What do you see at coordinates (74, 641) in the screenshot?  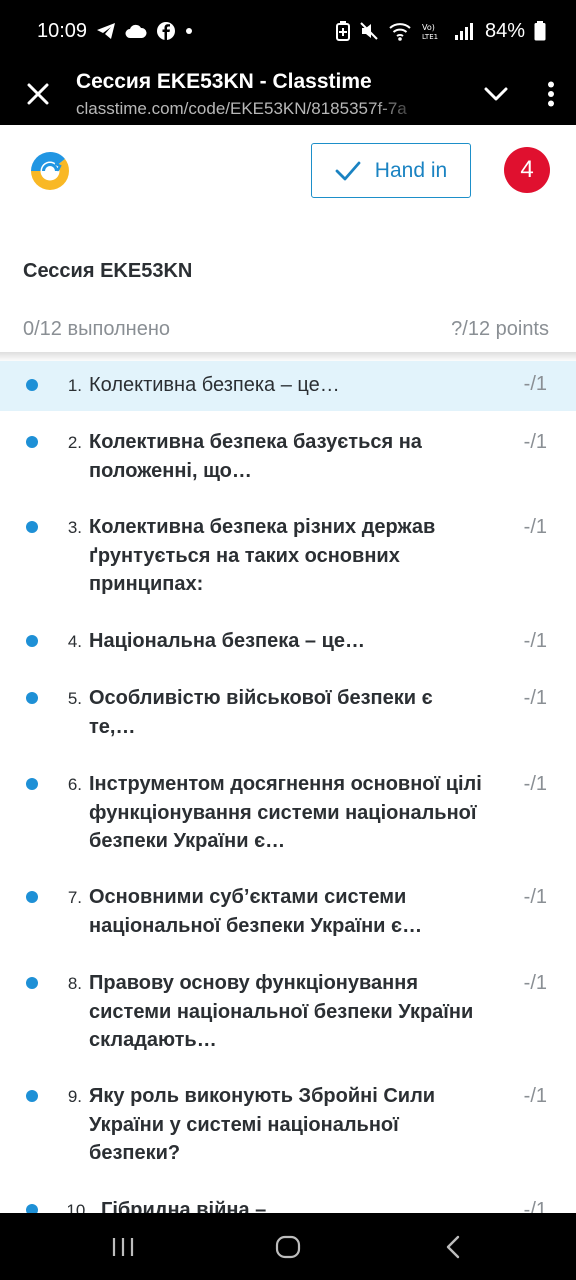 I see `question-number: 4.` at bounding box center [74, 641].